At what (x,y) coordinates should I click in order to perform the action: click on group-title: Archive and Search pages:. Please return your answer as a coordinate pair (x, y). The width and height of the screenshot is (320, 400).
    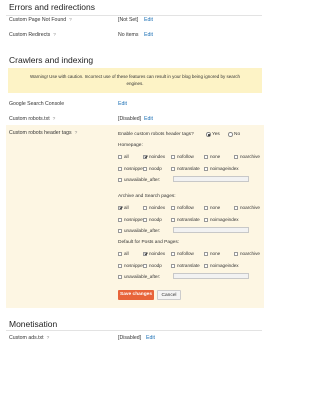
    Looking at the image, I should click on (147, 196).